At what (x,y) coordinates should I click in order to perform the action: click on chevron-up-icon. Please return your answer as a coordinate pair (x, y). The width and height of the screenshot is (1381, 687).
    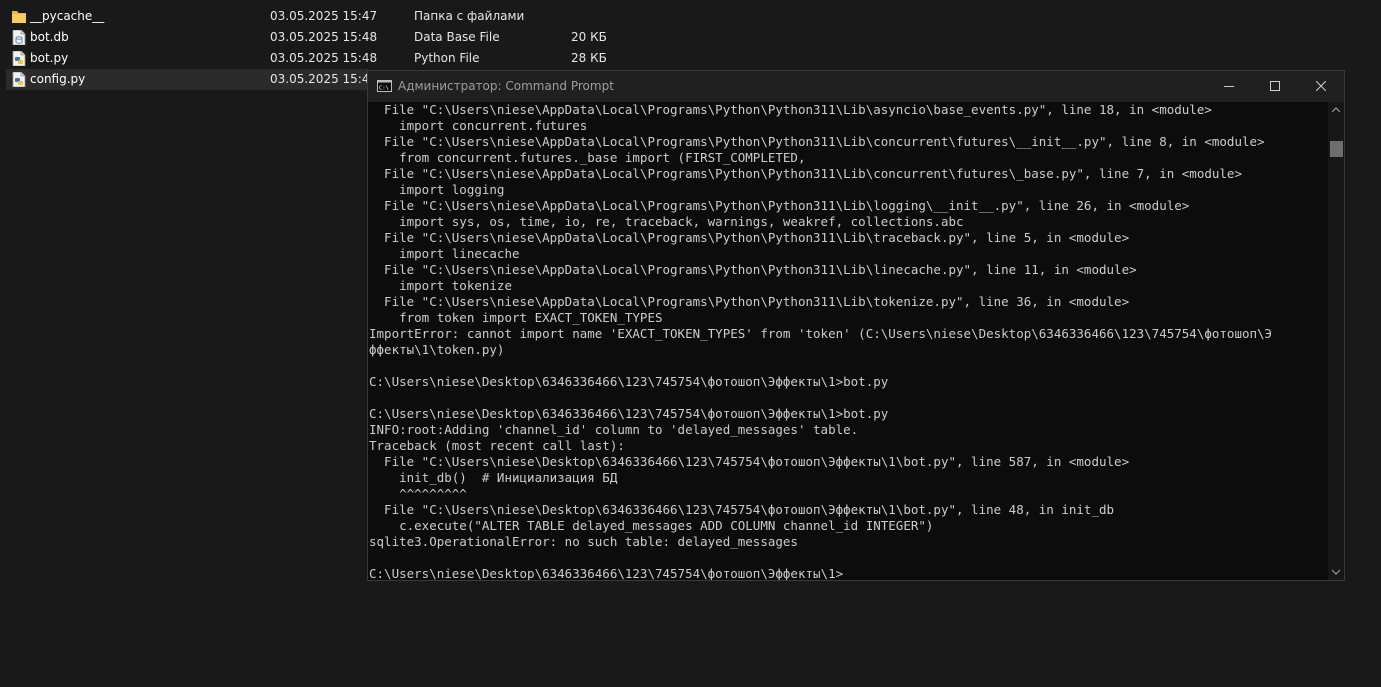
    Looking at the image, I should click on (1336, 110).